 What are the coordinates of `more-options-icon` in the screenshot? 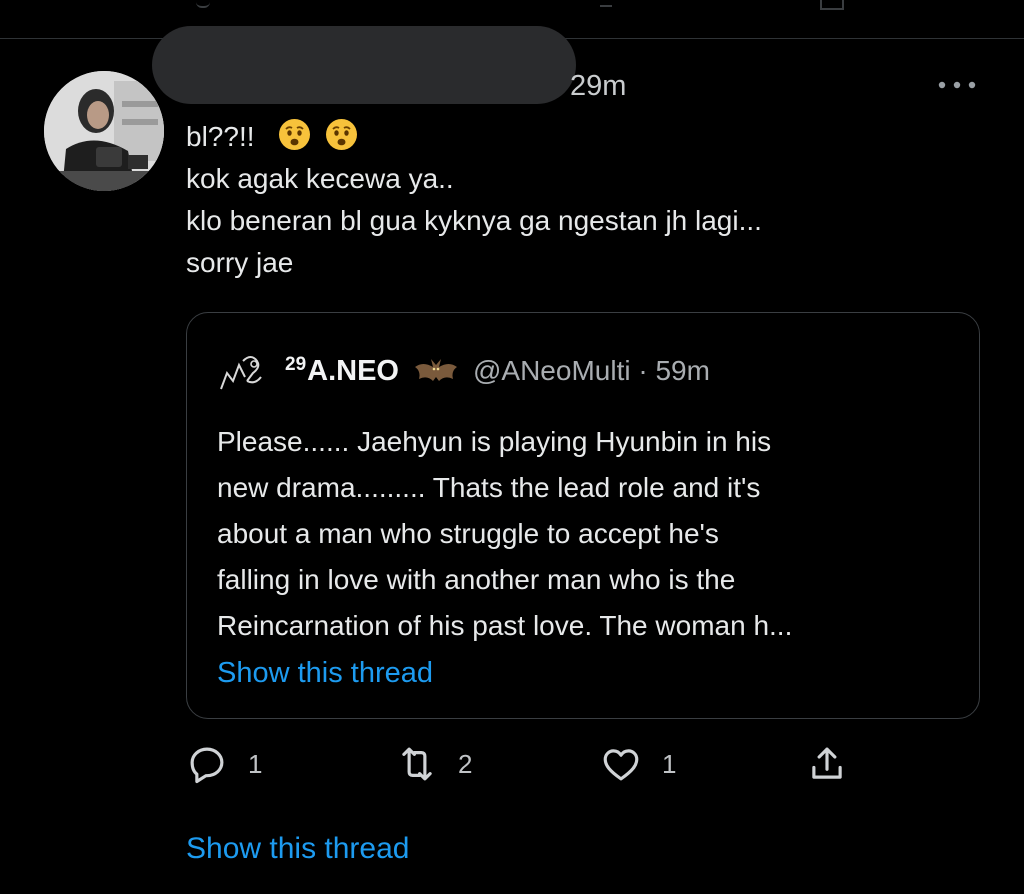 It's located at (957, 85).